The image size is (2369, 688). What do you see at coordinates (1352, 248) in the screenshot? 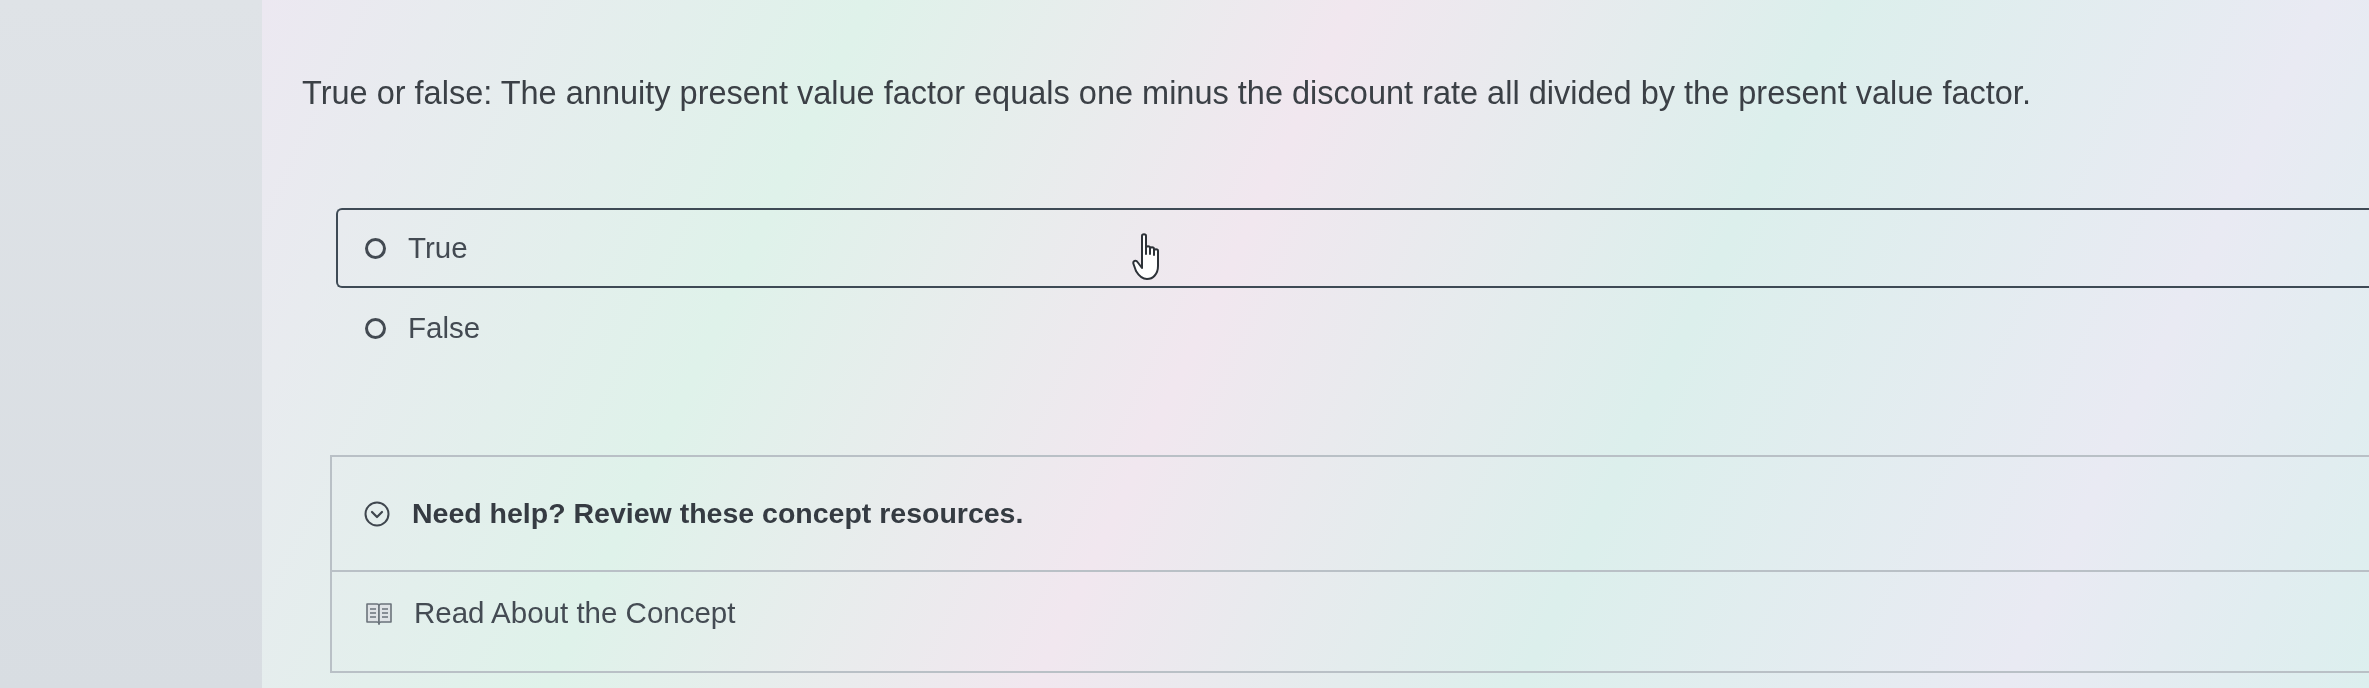
I see `answer-option: True` at bounding box center [1352, 248].